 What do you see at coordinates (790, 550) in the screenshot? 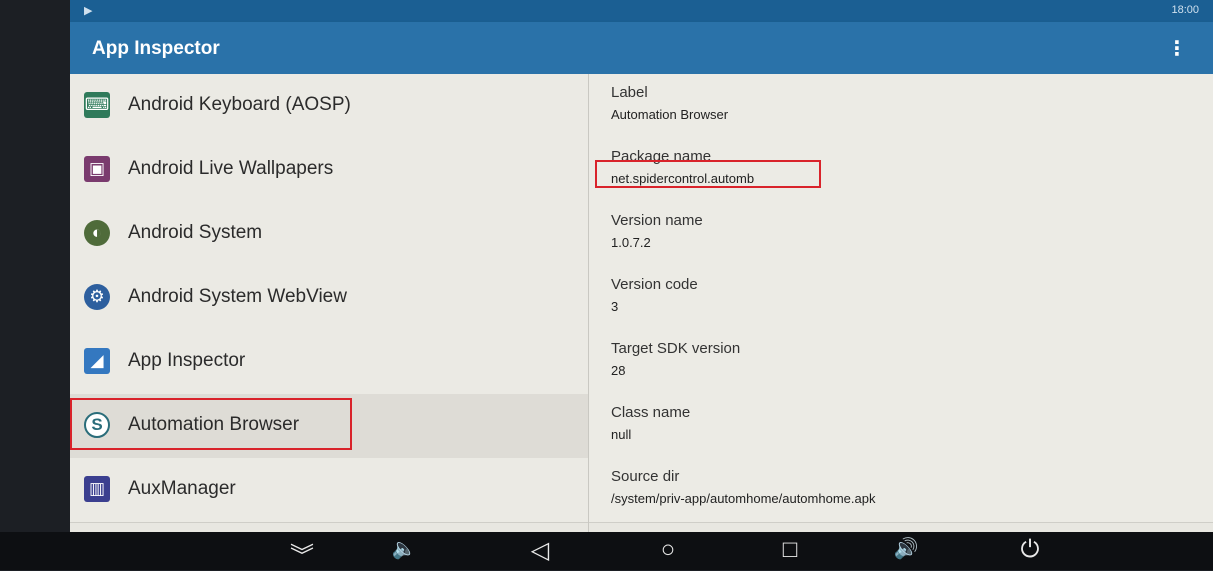
I see `recents-icon: □` at bounding box center [790, 550].